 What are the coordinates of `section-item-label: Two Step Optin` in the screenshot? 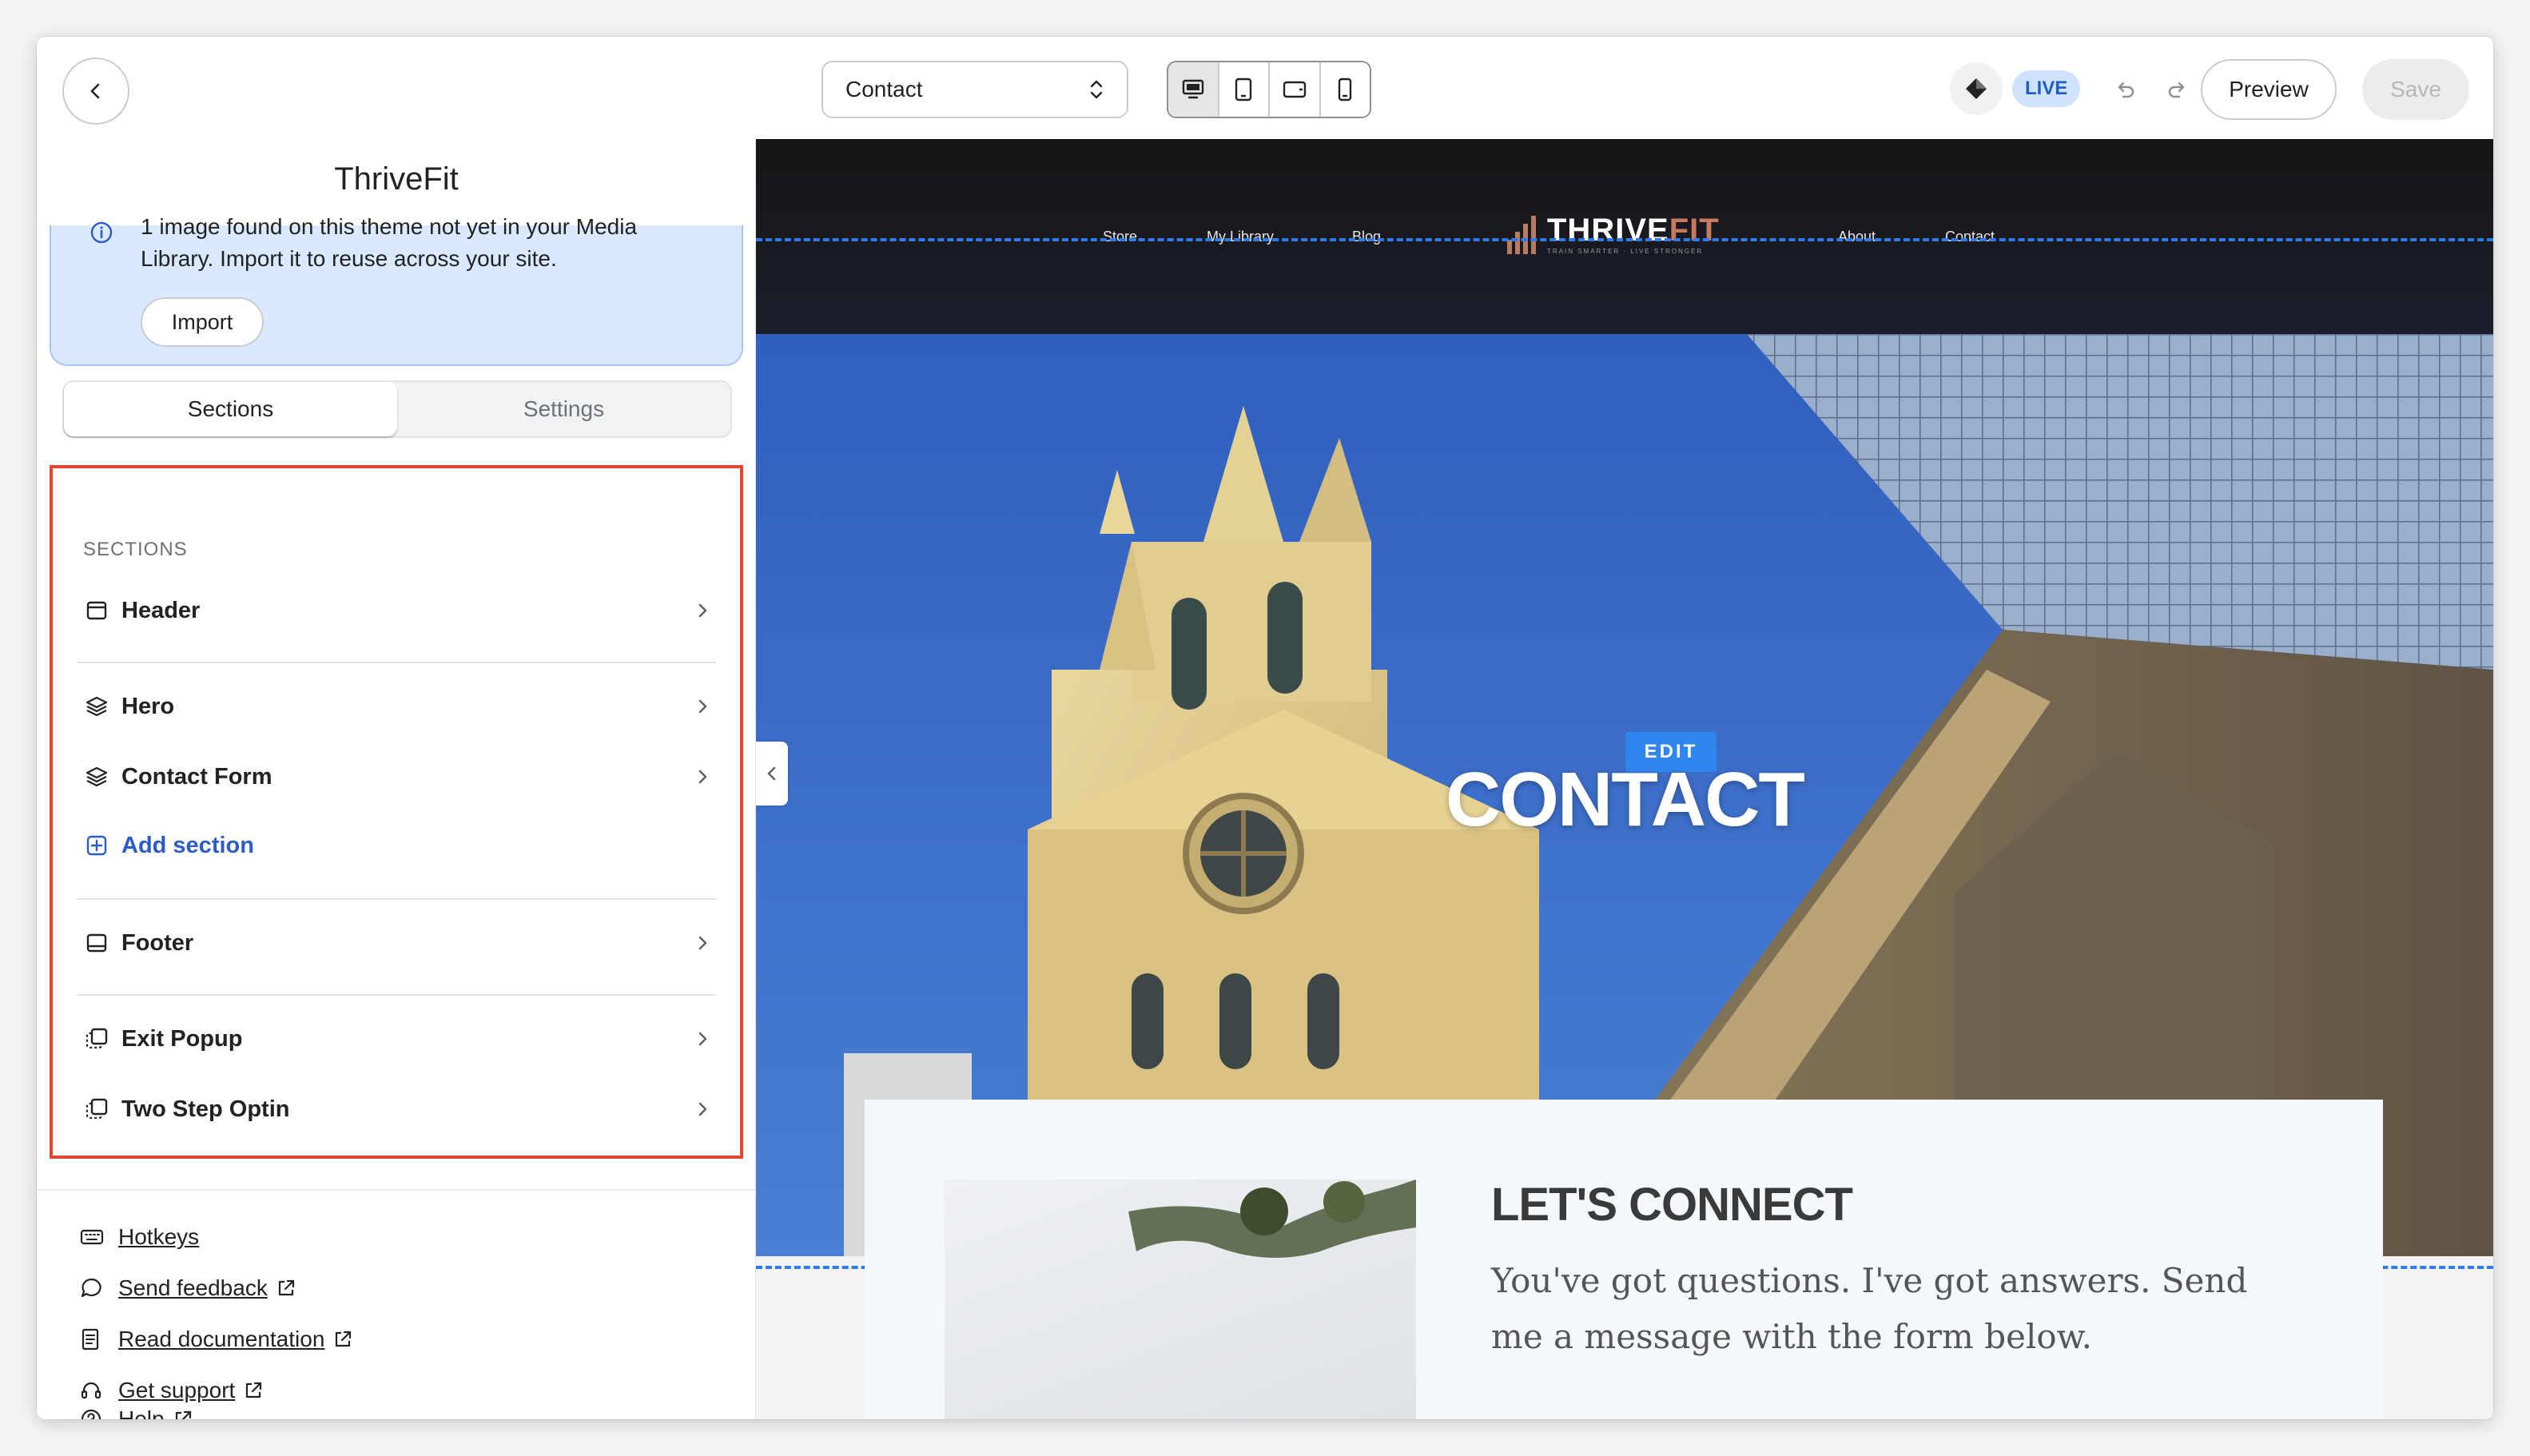 It's located at (205, 1109).